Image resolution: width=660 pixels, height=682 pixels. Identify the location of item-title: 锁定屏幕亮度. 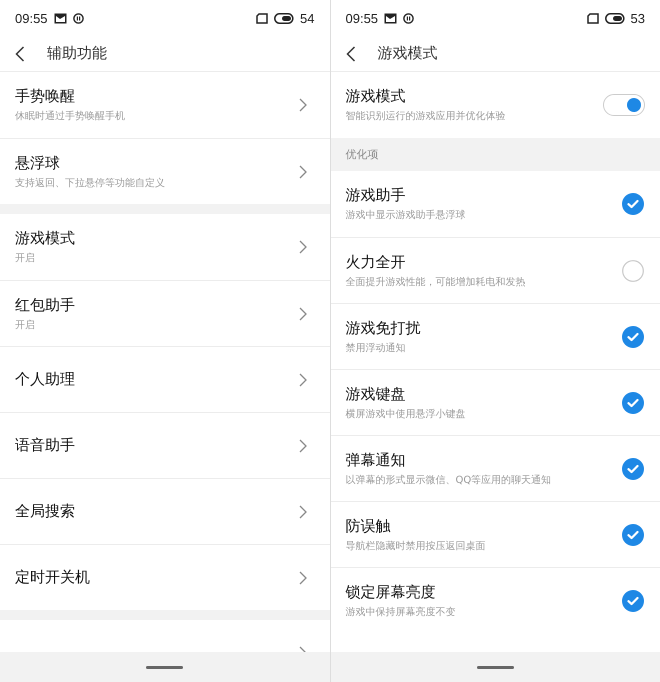
(391, 592).